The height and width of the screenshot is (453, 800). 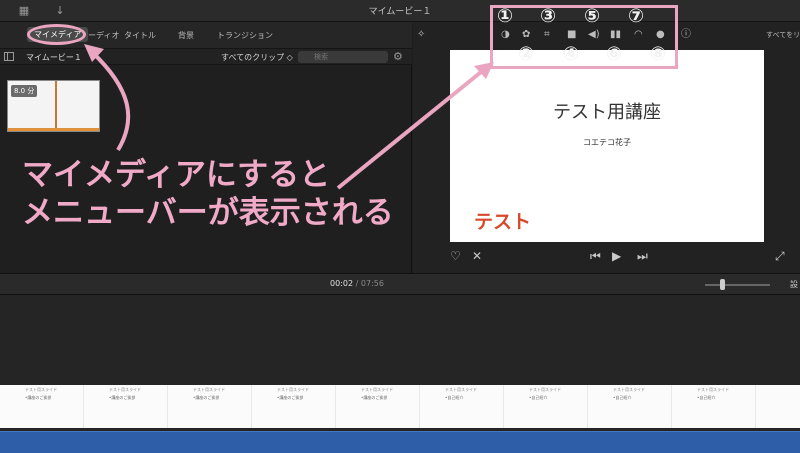 What do you see at coordinates (53, 129) in the screenshot?
I see `clip-usage-bar` at bounding box center [53, 129].